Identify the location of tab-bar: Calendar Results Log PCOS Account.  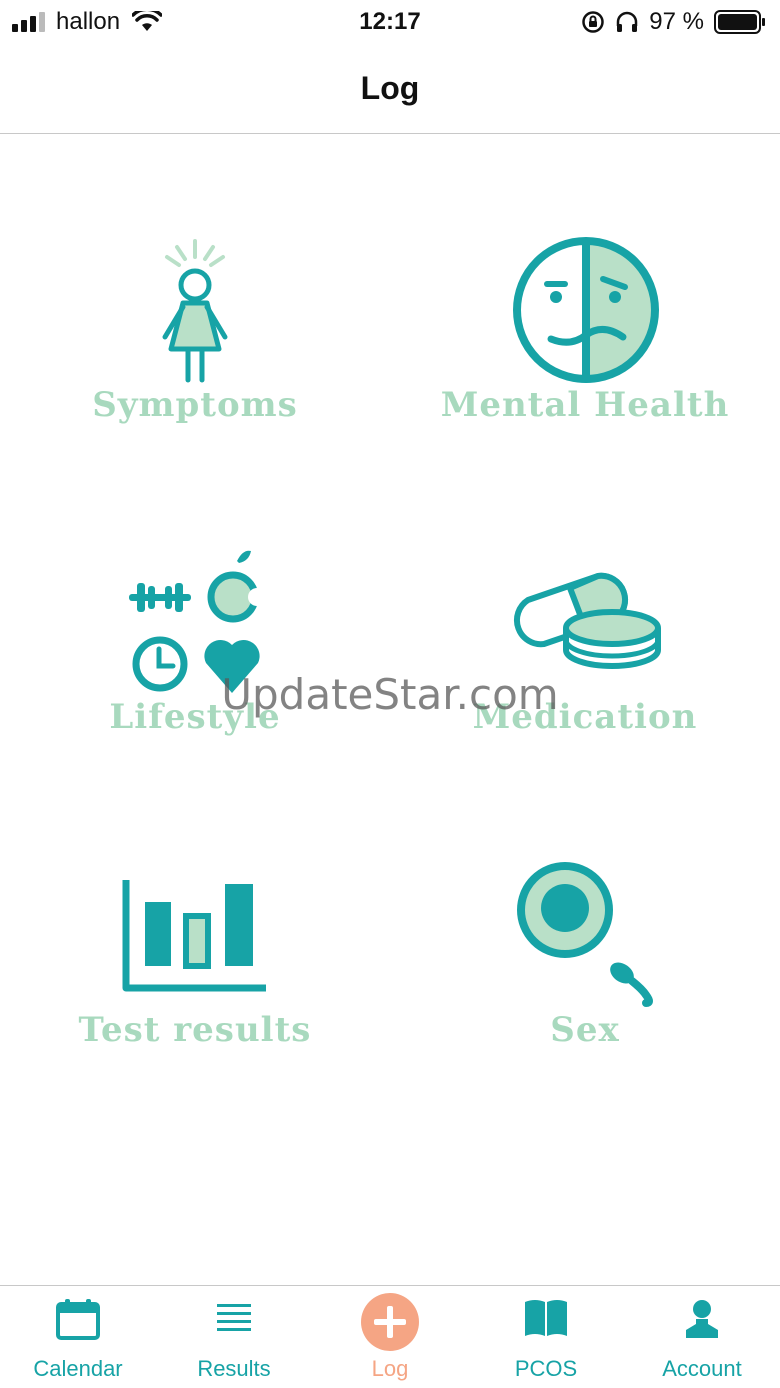
(390, 1336).